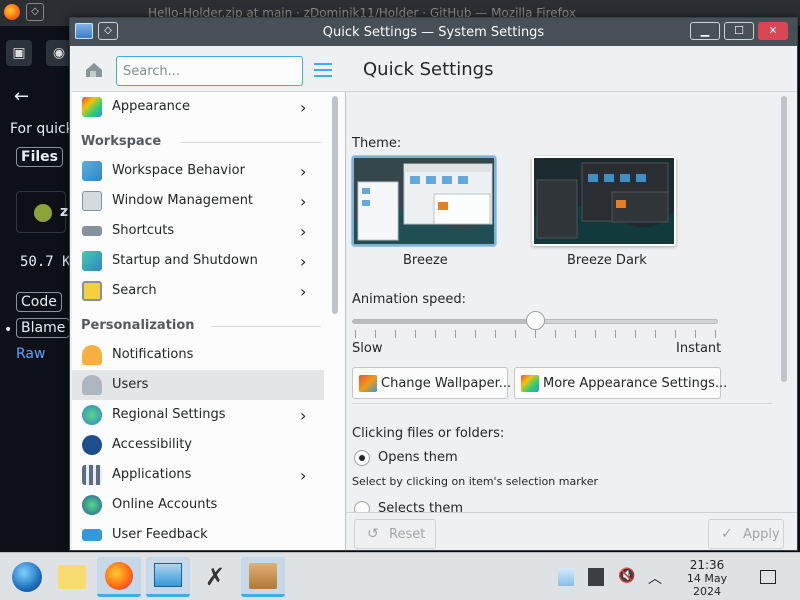  Describe the element at coordinates (626, 577) in the screenshot. I see `volume-muted-icon: 🔇` at that location.